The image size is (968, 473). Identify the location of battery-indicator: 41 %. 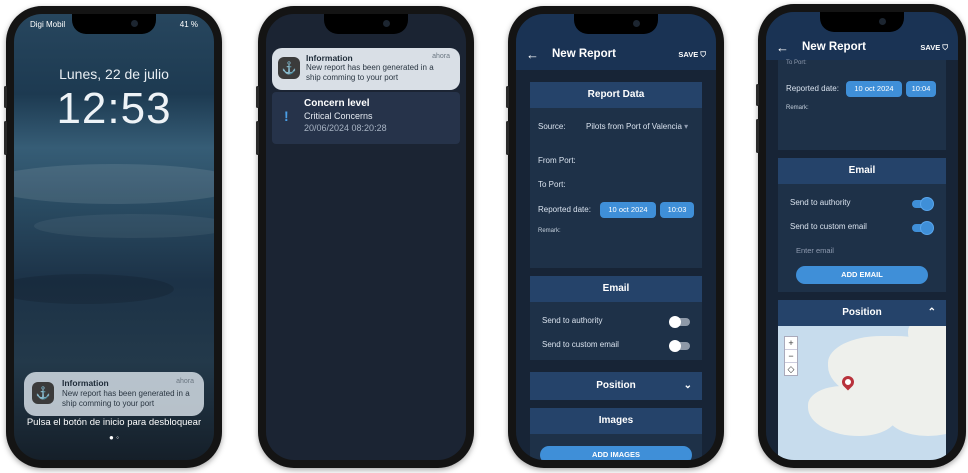
(188, 24).